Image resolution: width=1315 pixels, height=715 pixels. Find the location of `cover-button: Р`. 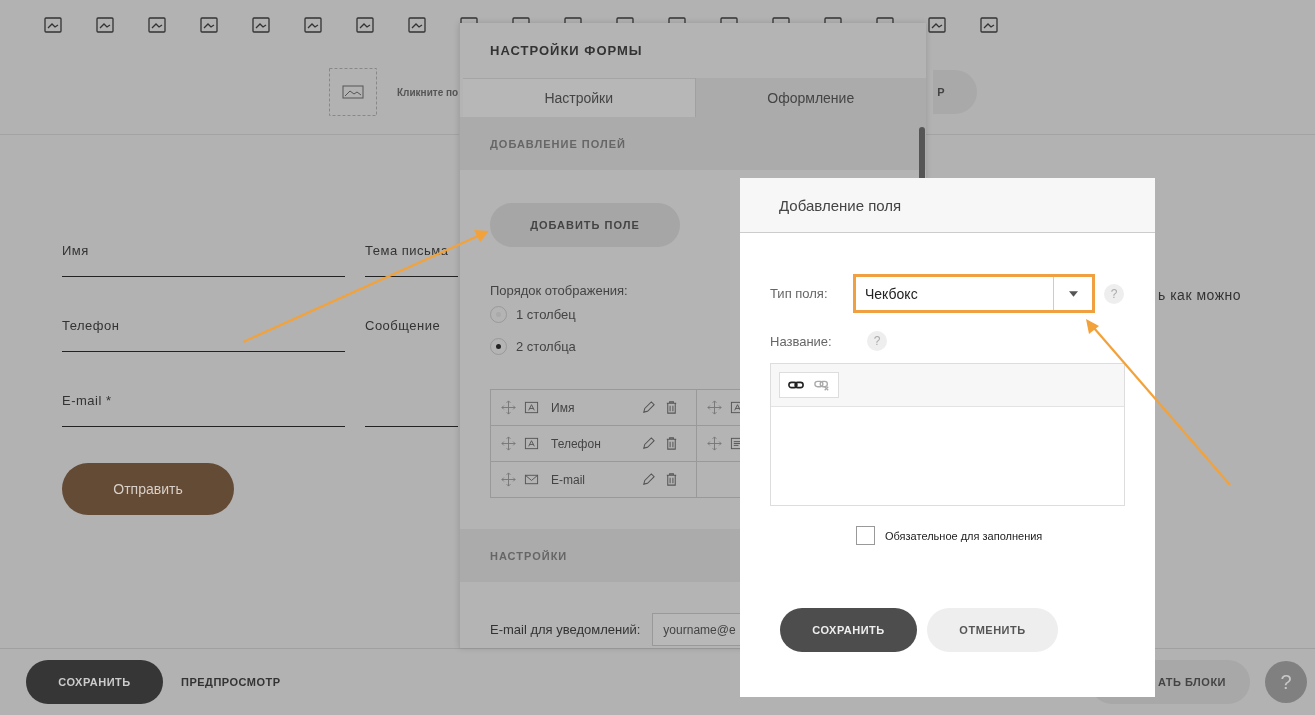

cover-button: Р is located at coordinates (955, 92).